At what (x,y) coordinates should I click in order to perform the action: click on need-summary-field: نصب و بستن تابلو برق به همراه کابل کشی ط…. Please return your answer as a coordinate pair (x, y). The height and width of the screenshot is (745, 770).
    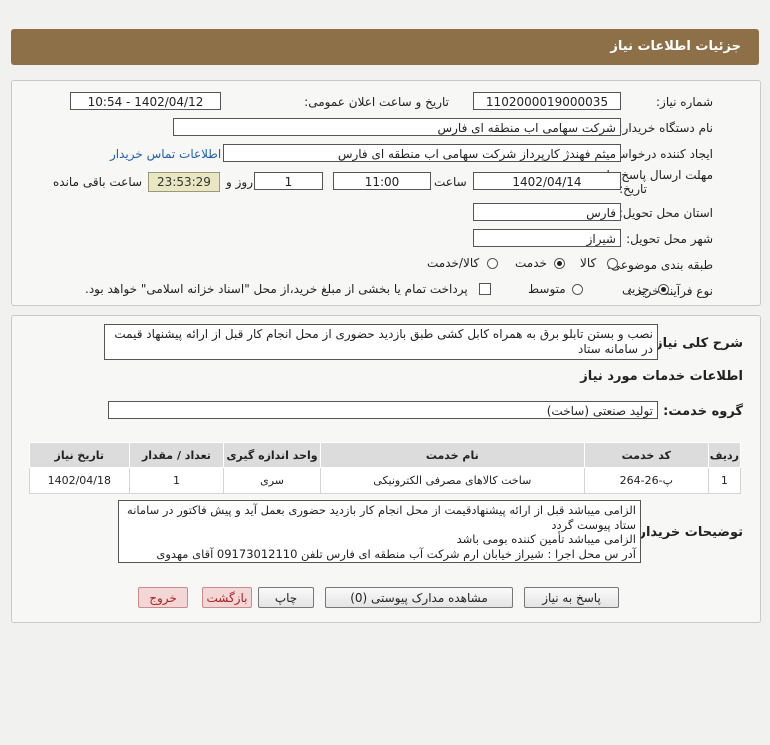
    Looking at the image, I should click on (381, 342).